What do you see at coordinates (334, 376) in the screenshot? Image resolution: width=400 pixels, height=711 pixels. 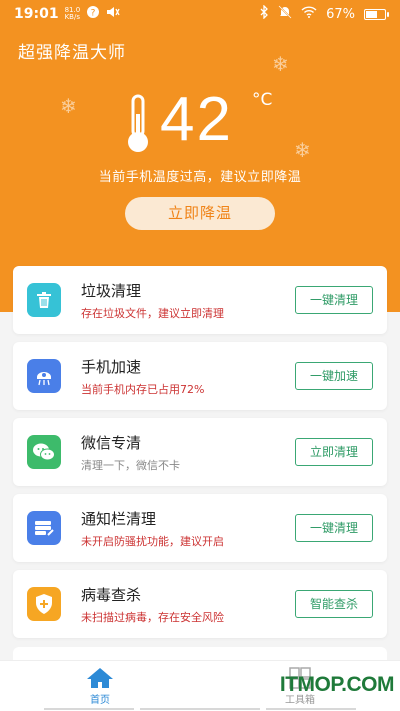 I see `phone-boost-button: 一键加速` at bounding box center [334, 376].